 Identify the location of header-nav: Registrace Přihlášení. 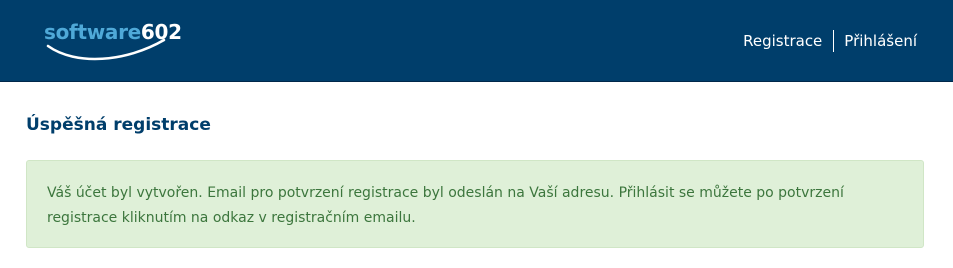
(830, 41).